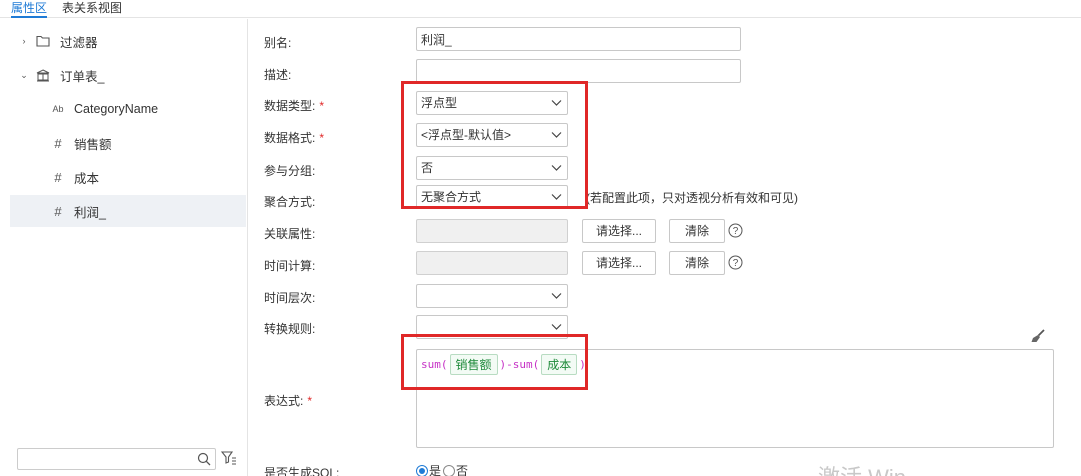 Image resolution: width=1081 pixels, height=476 pixels. What do you see at coordinates (278, 43) in the screenshot?
I see `alias-label: 别名:` at bounding box center [278, 43].